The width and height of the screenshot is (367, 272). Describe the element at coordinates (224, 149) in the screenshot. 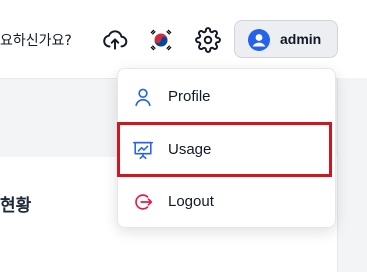

I see `highlight-box` at that location.